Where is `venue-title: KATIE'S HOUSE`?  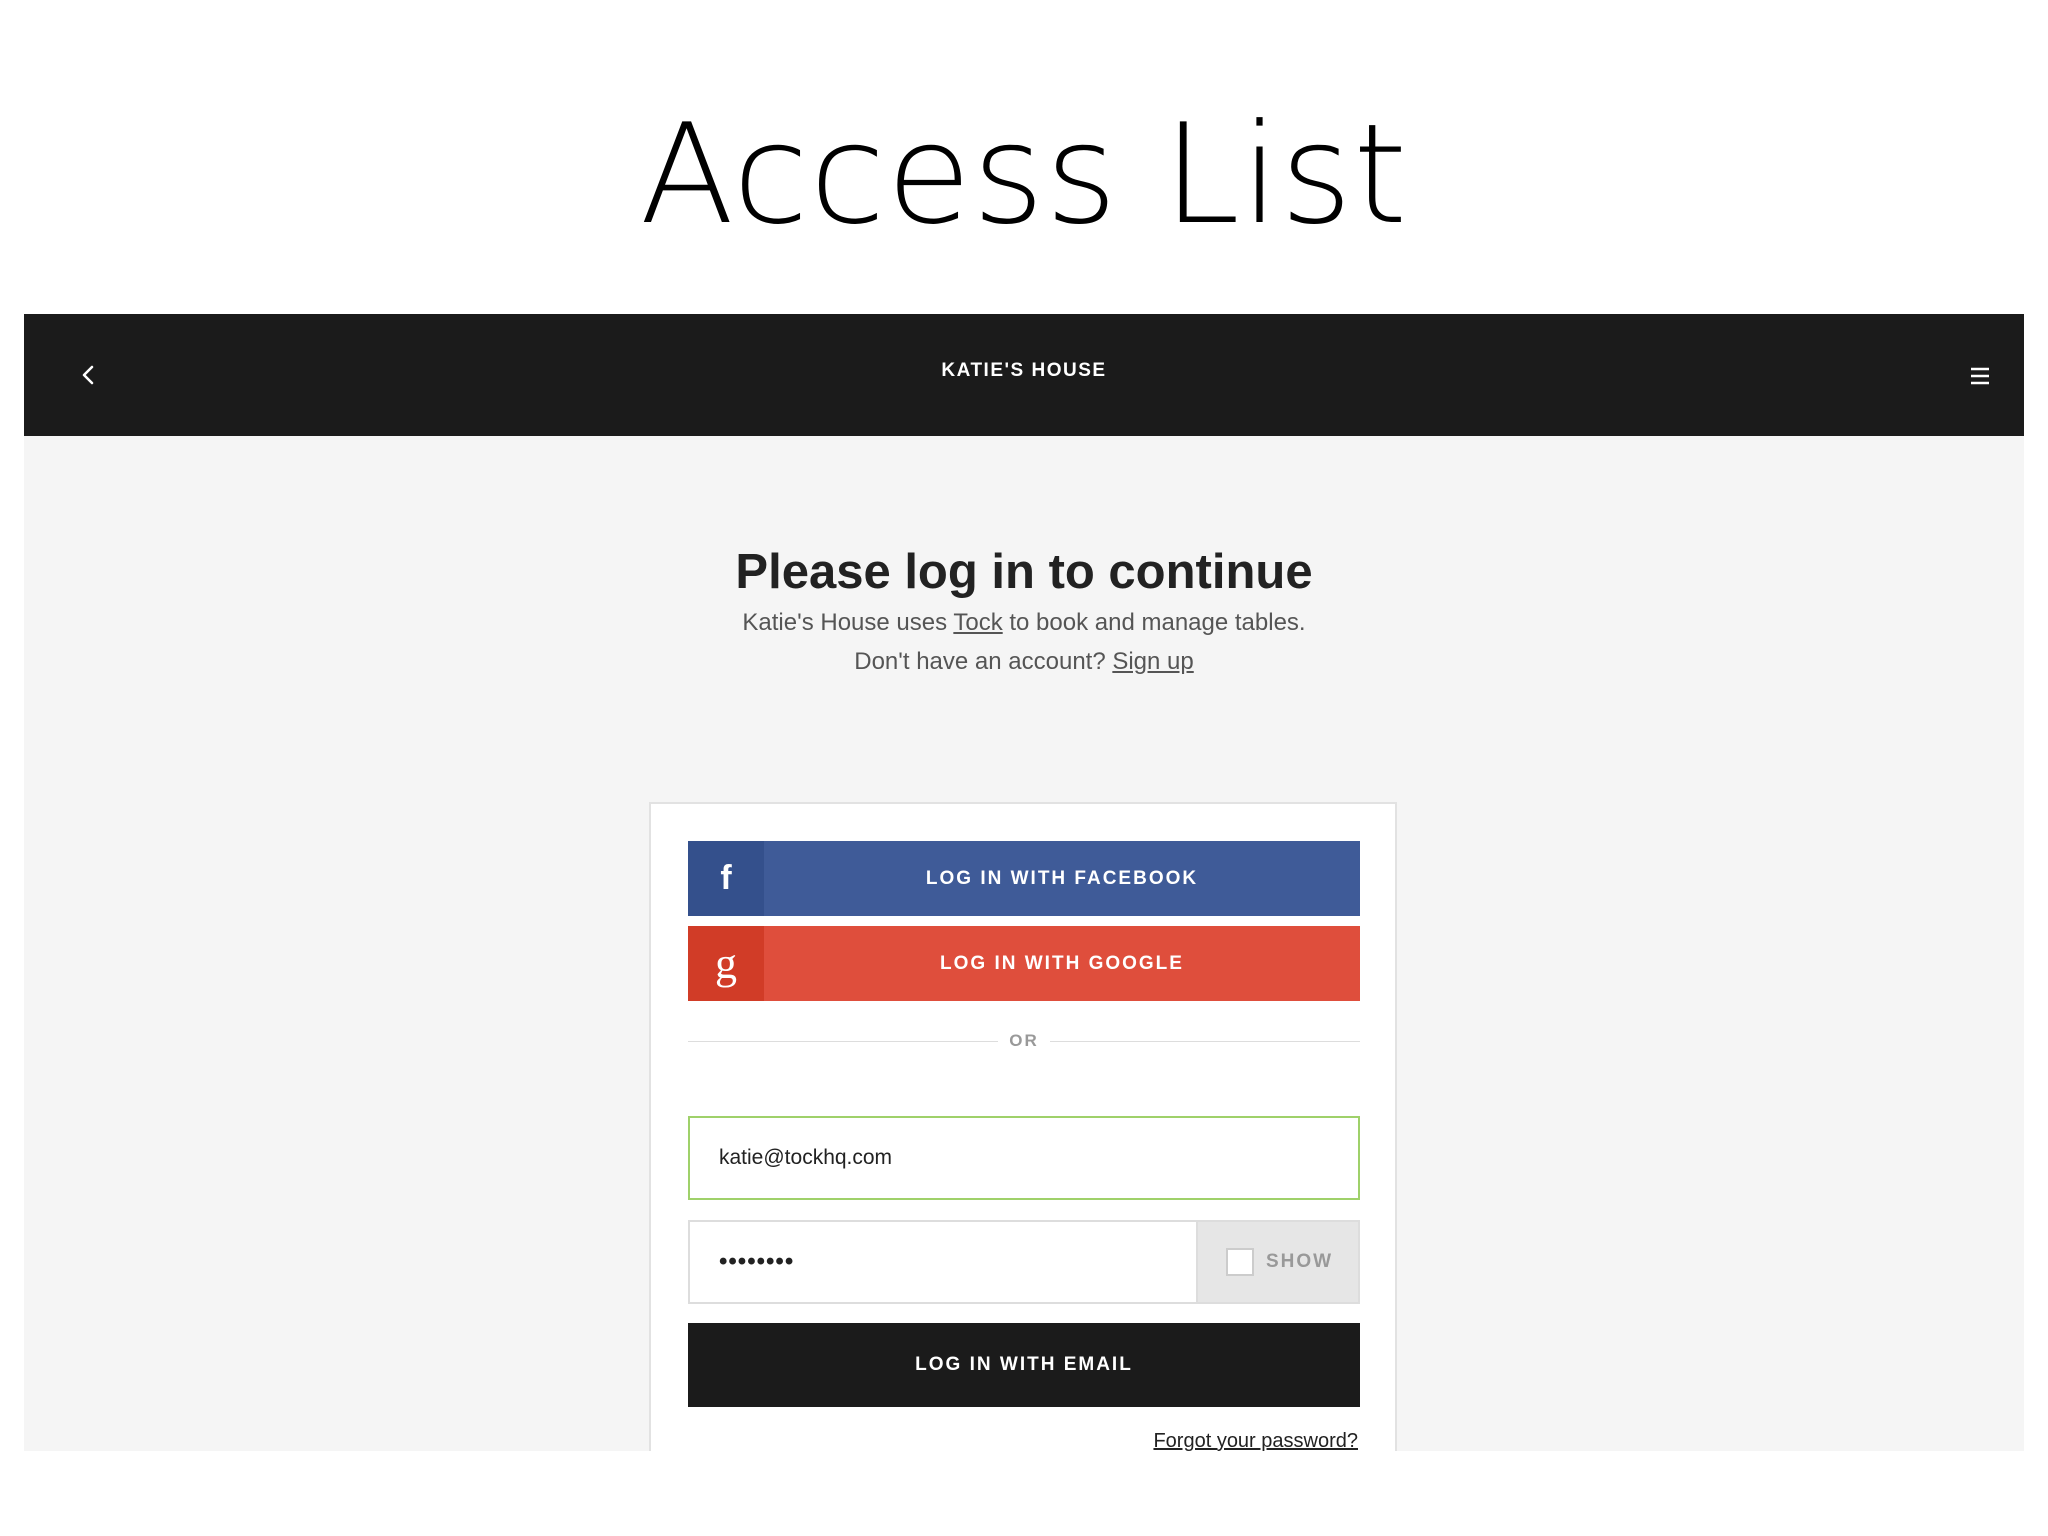
venue-title: KATIE'S HOUSE is located at coordinates (1024, 370).